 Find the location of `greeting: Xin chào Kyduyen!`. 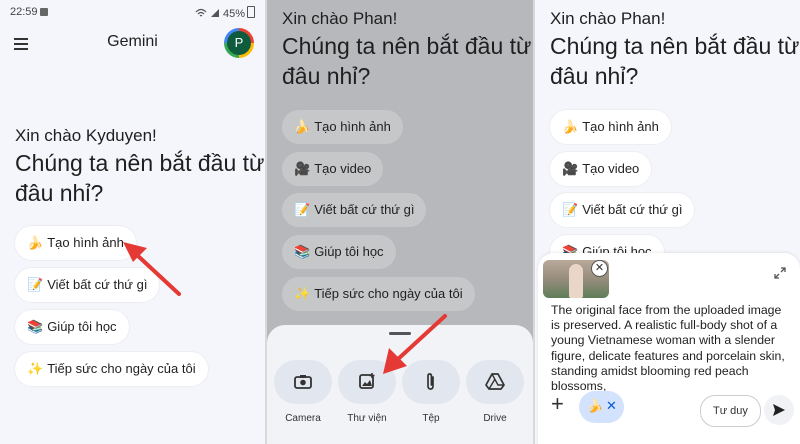

greeting: Xin chào Kyduyen! is located at coordinates (86, 135).